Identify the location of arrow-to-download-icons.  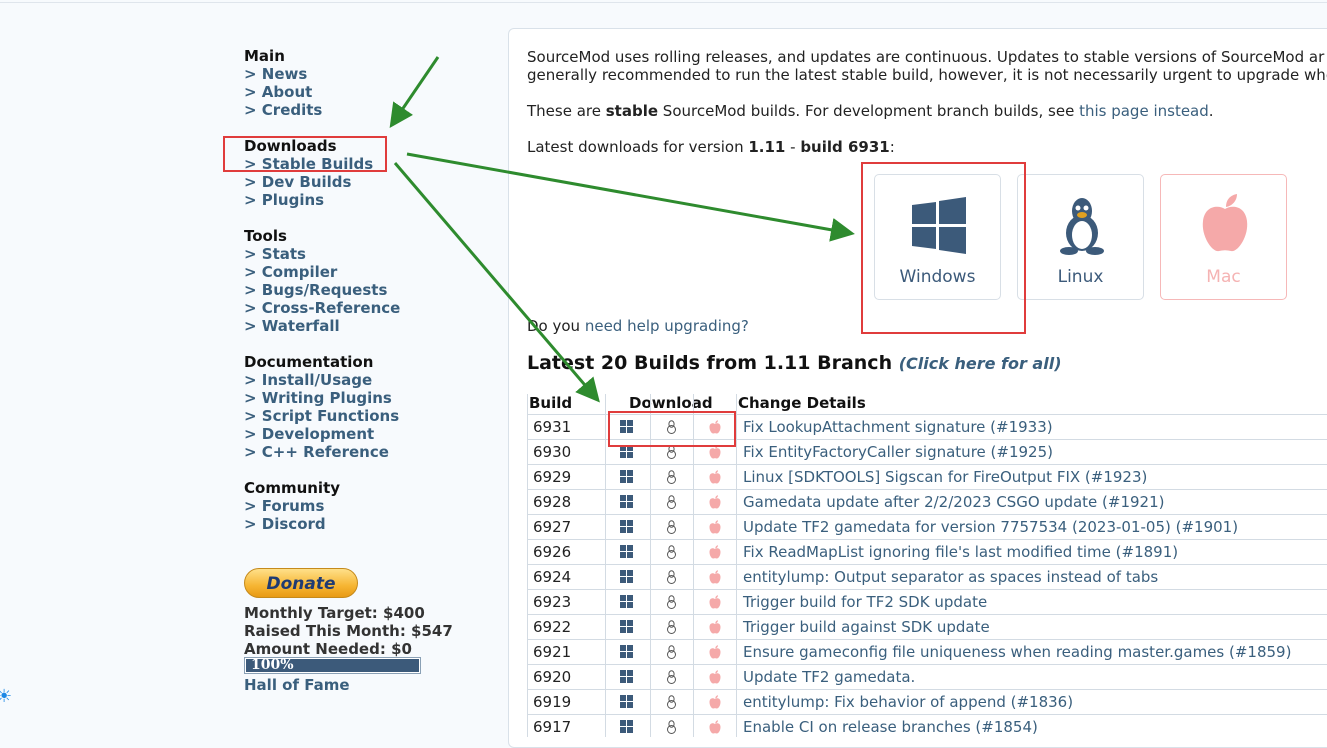
(496, 282).